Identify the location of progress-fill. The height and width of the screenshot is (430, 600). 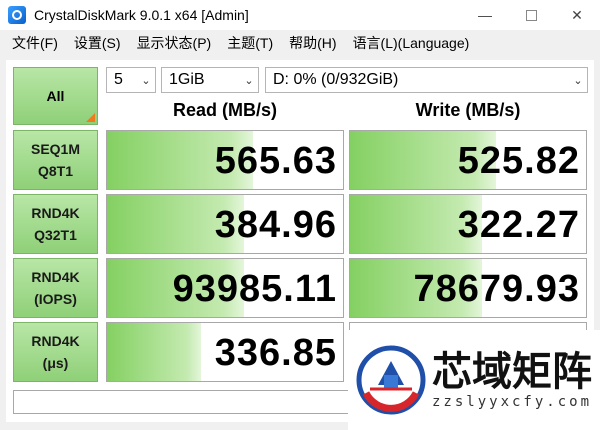
(154, 352).